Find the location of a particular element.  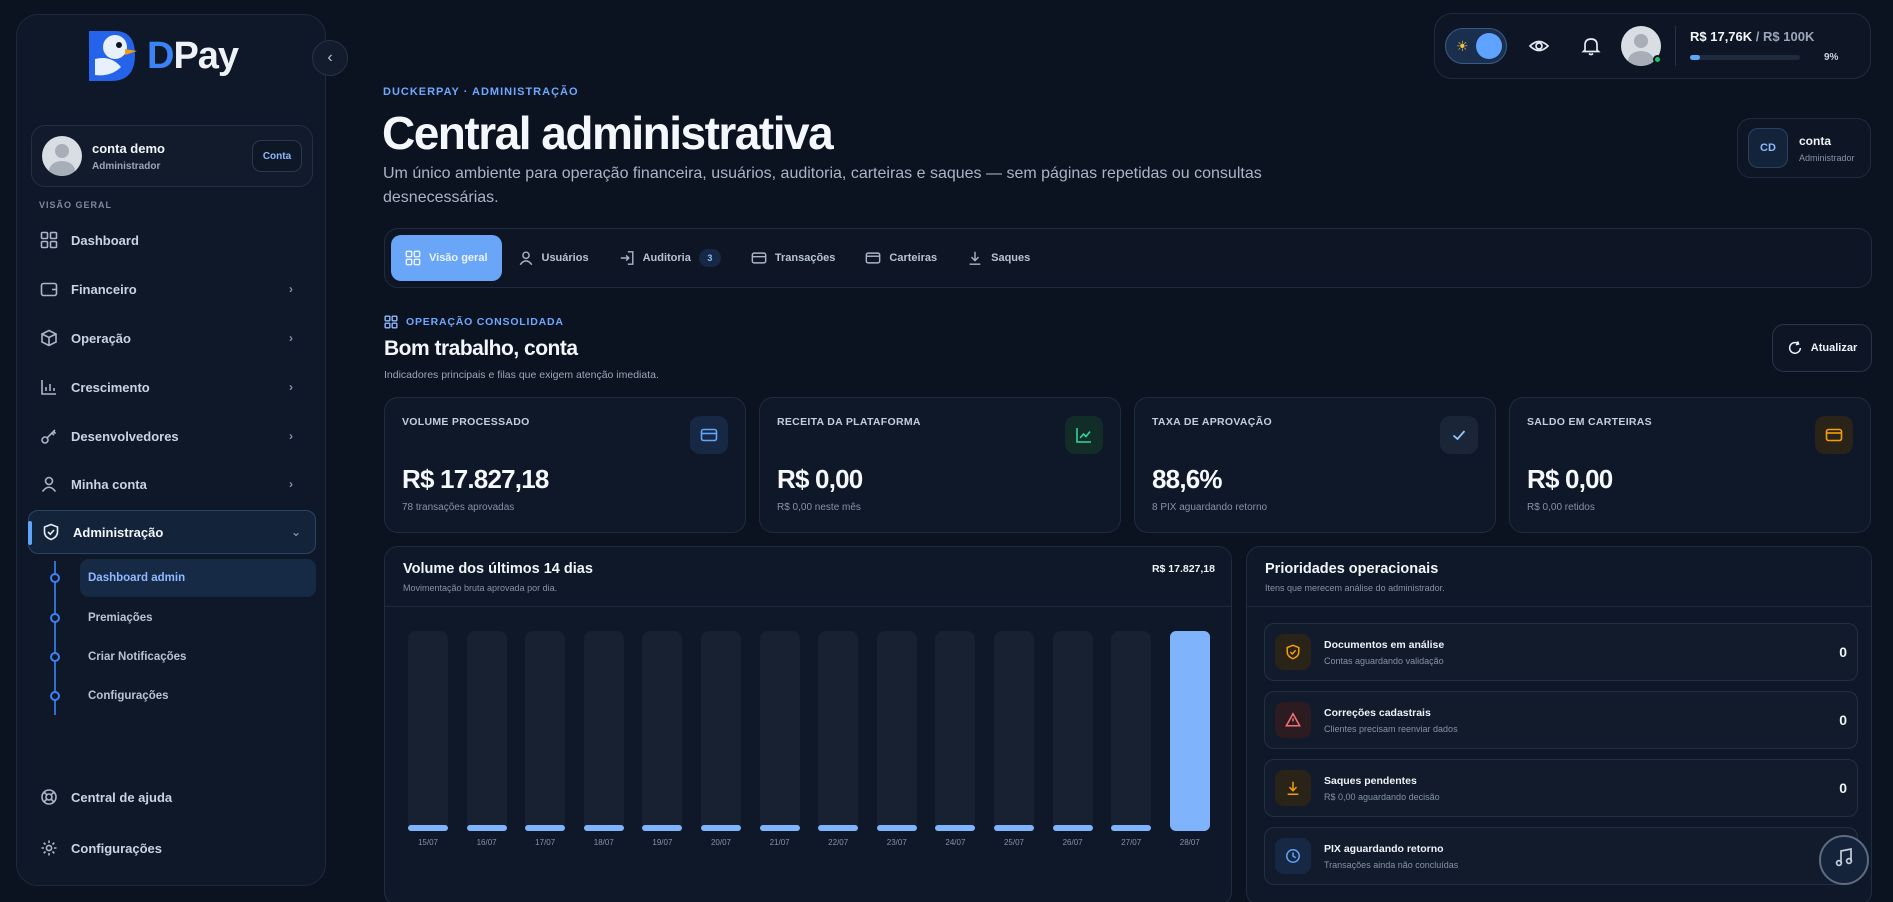

refresh-label: Atualizar is located at coordinates (1834, 348).